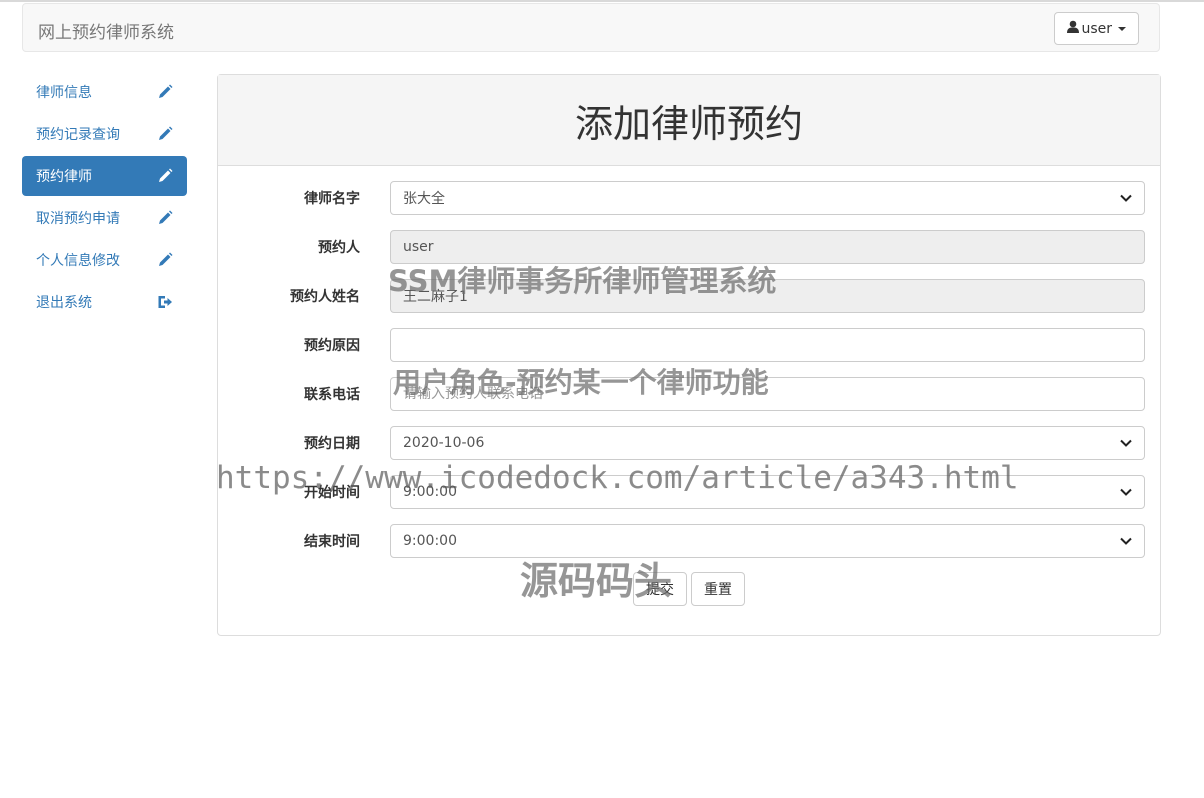 The width and height of the screenshot is (1204, 798). What do you see at coordinates (435, 297) in the screenshot?
I see `booker-name-value: 王二麻子1` at bounding box center [435, 297].